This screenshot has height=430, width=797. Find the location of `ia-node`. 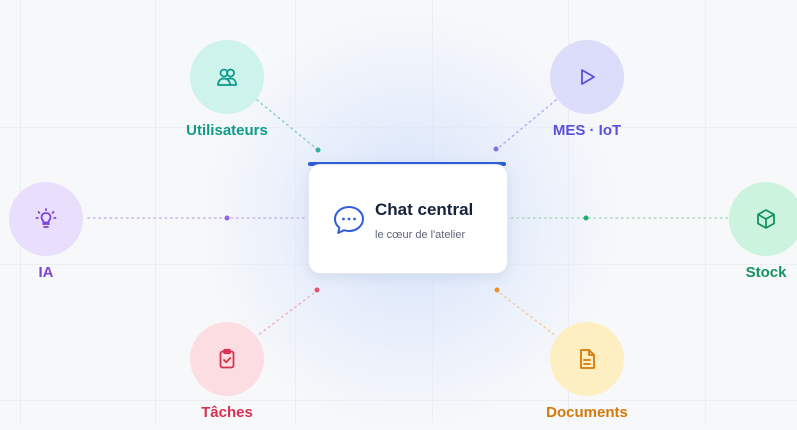

ia-node is located at coordinates (46, 219).